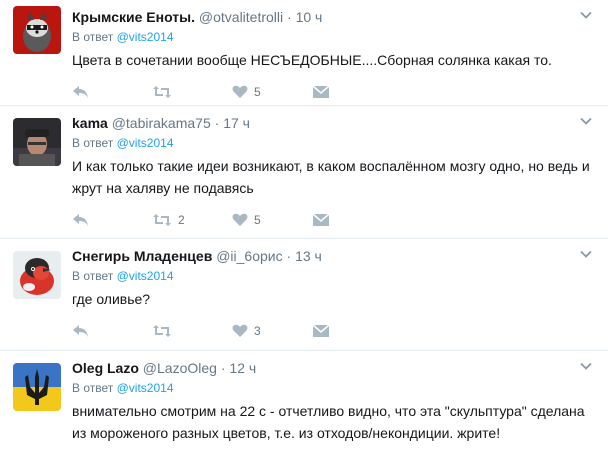 This screenshot has height=468, width=608. What do you see at coordinates (257, 331) in the screenshot?
I see `like-count: 3` at bounding box center [257, 331].